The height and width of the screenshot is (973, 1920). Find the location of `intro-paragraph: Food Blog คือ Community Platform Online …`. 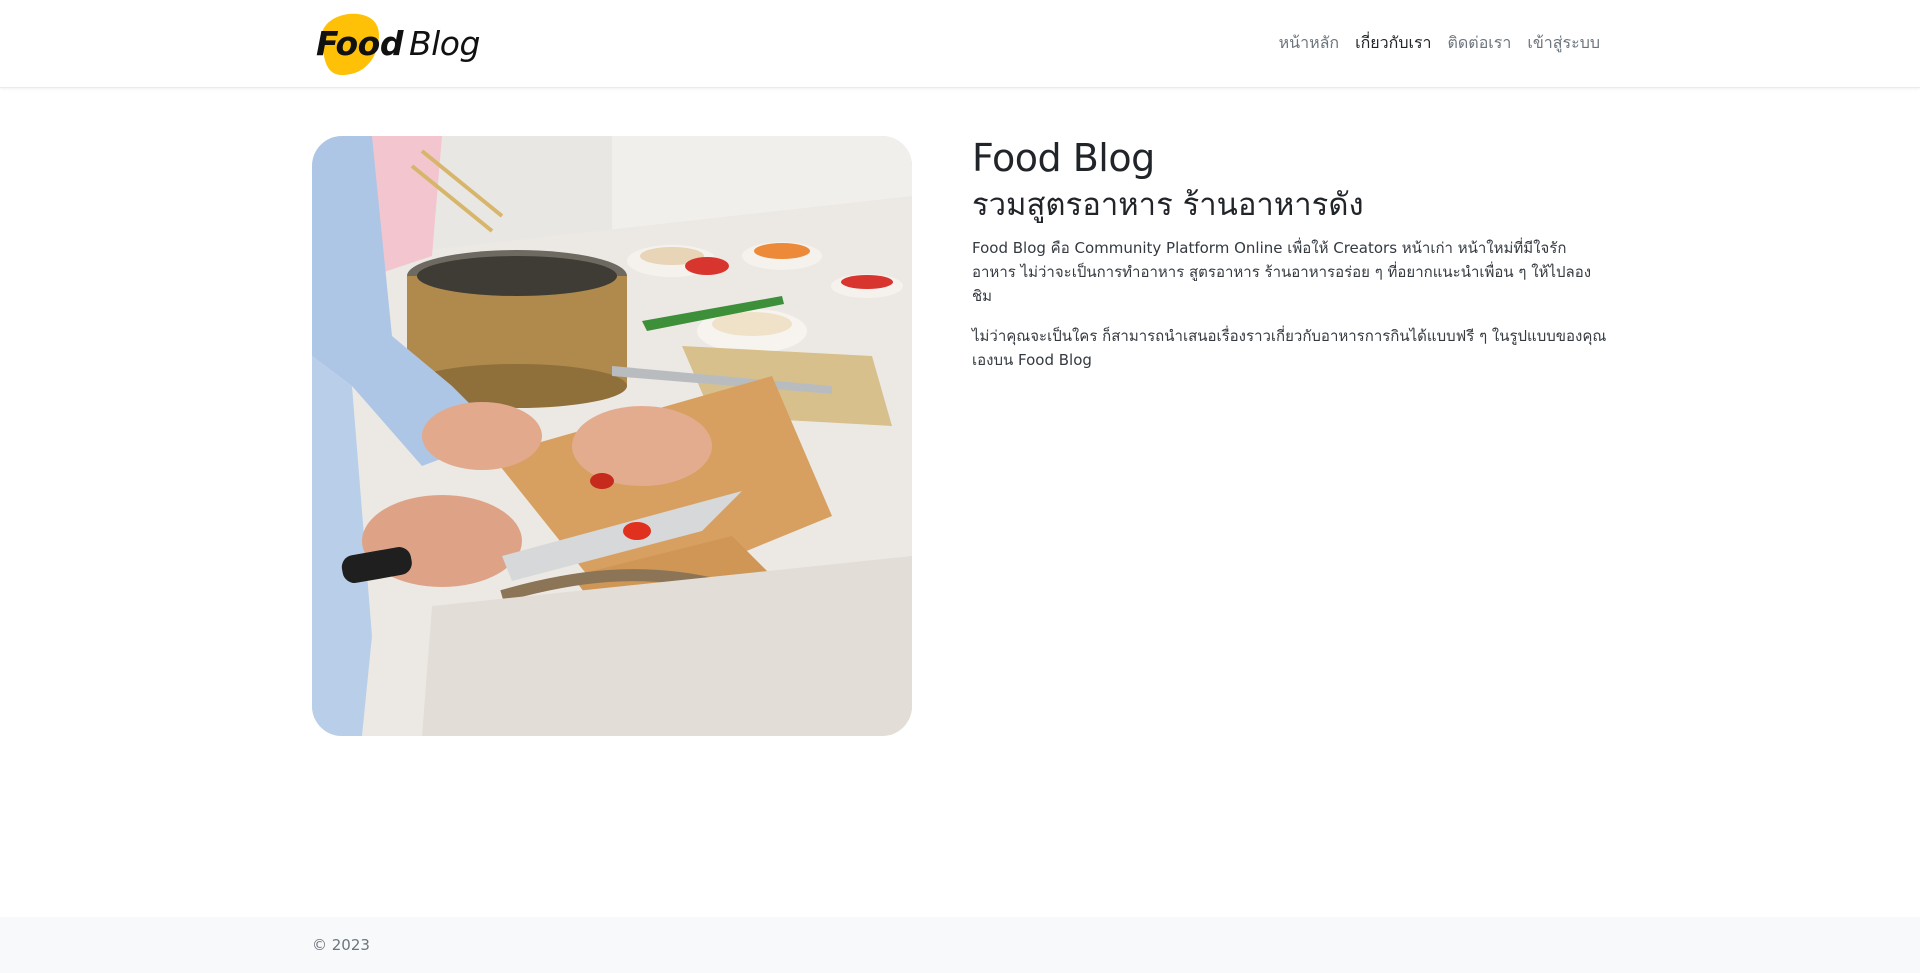

intro-paragraph: Food Blog คือ Community Platform Online … is located at coordinates (1282, 272).